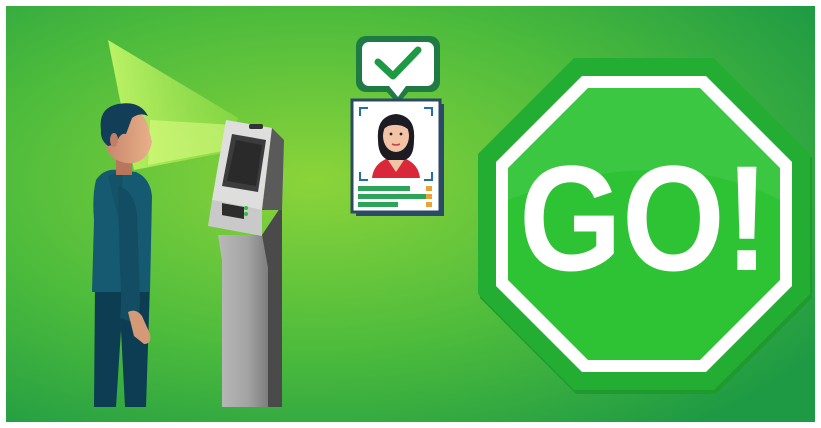 This screenshot has width=821, height=428. What do you see at coordinates (256, 126) in the screenshot?
I see `kiosk-camera` at bounding box center [256, 126].